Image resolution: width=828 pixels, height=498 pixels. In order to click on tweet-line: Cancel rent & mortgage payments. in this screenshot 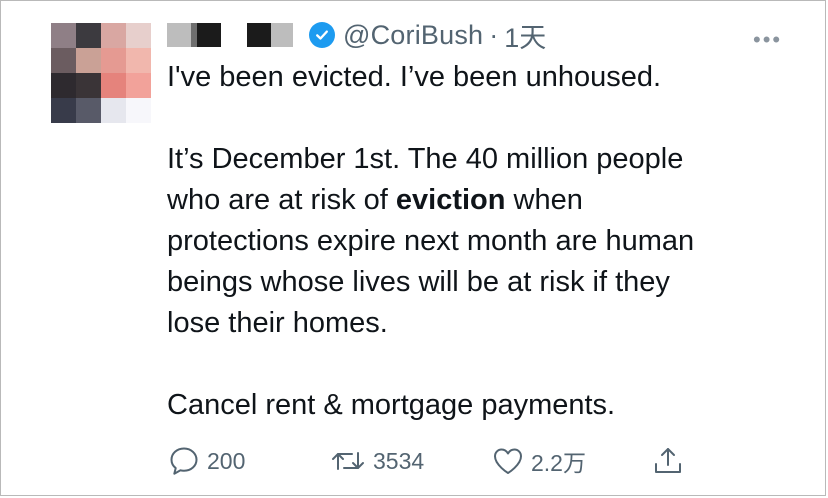, I will do `click(391, 405)`.